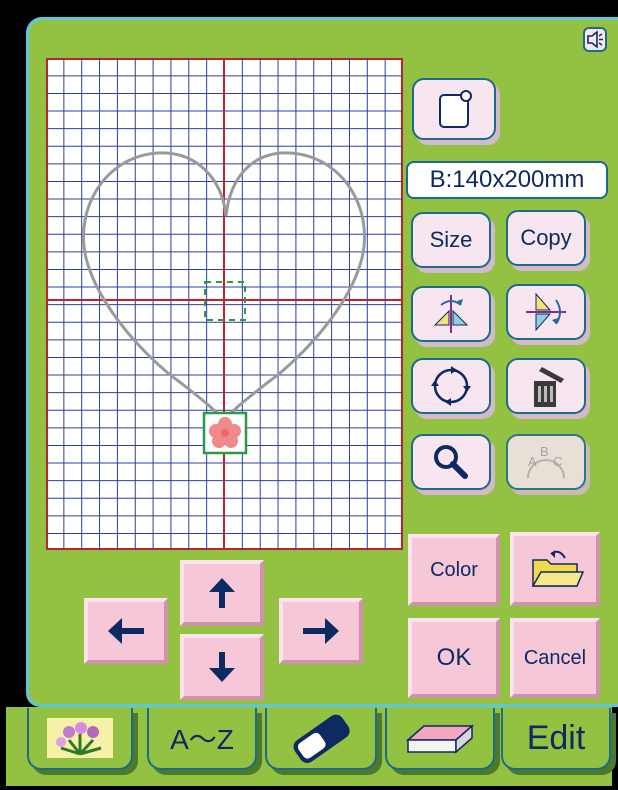 This screenshot has width=618, height=790. I want to click on ok-button-label: OK, so click(454, 657).